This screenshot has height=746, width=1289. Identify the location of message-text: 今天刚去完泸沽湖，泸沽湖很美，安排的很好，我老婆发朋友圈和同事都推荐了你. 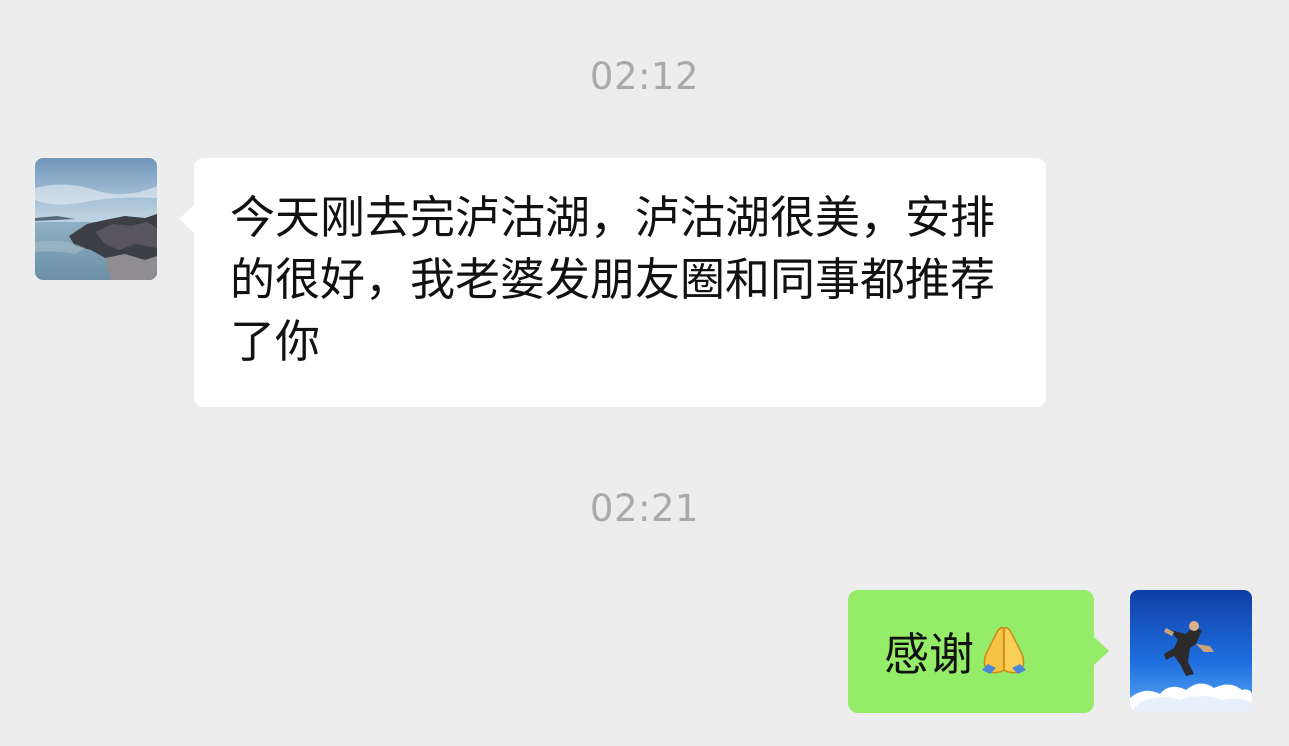
(613, 279).